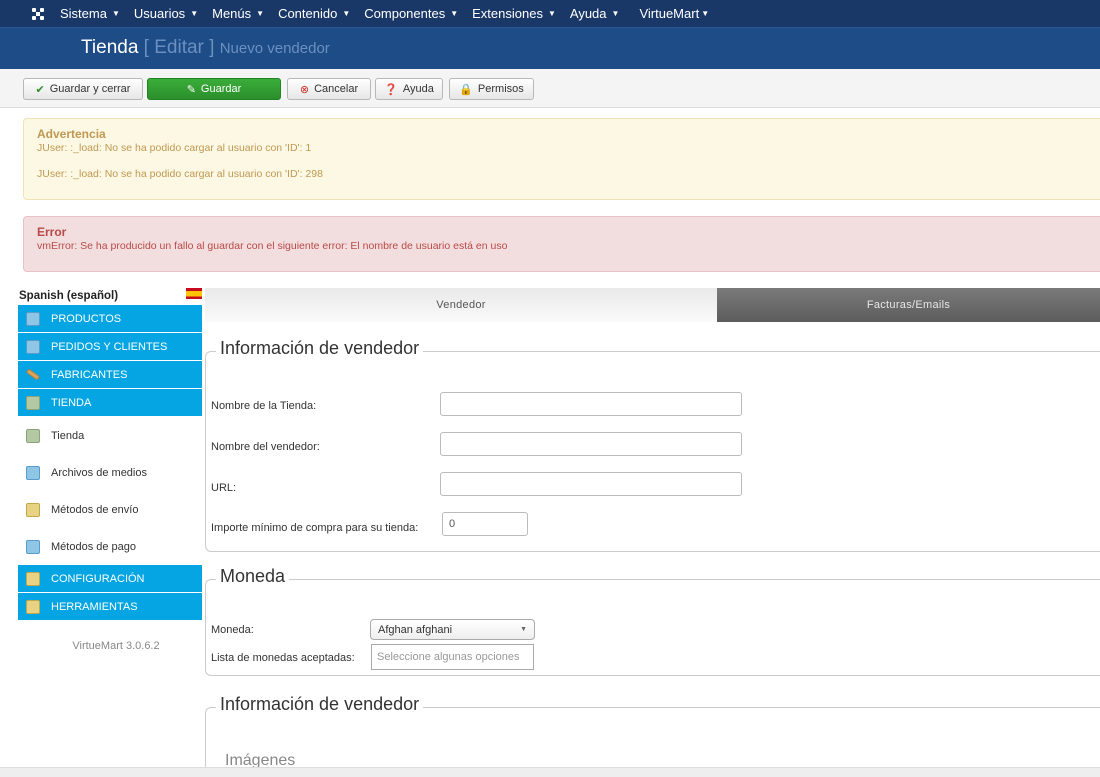 The height and width of the screenshot is (777, 1100). I want to click on tab-vendedor-label: Vendedor, so click(461, 305).